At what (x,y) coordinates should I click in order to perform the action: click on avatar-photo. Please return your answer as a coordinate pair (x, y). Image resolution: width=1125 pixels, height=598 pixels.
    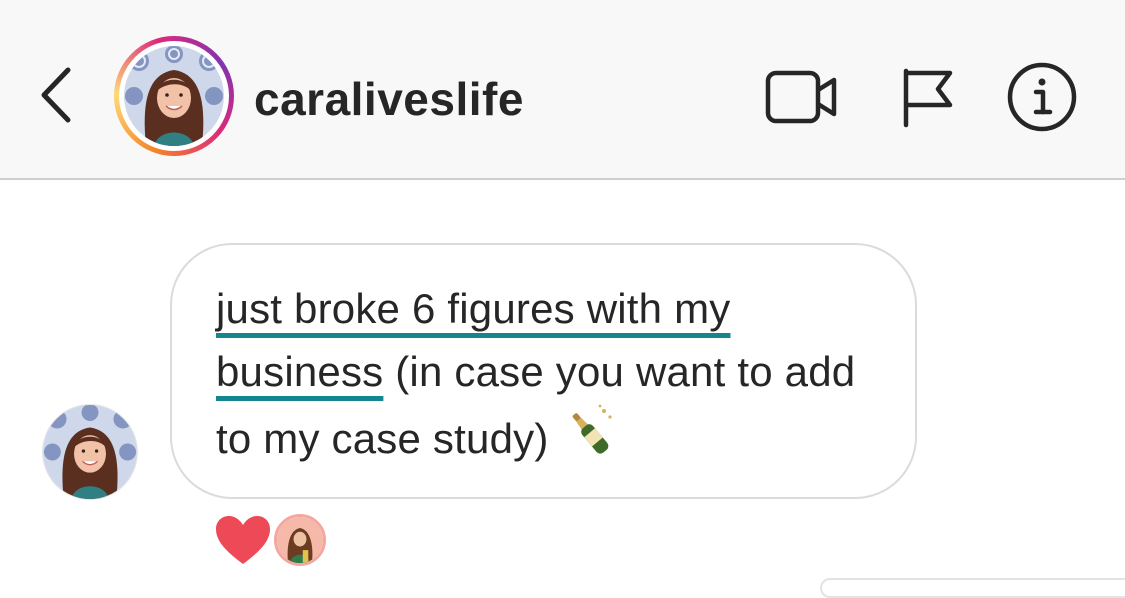
    Looking at the image, I should click on (174, 96).